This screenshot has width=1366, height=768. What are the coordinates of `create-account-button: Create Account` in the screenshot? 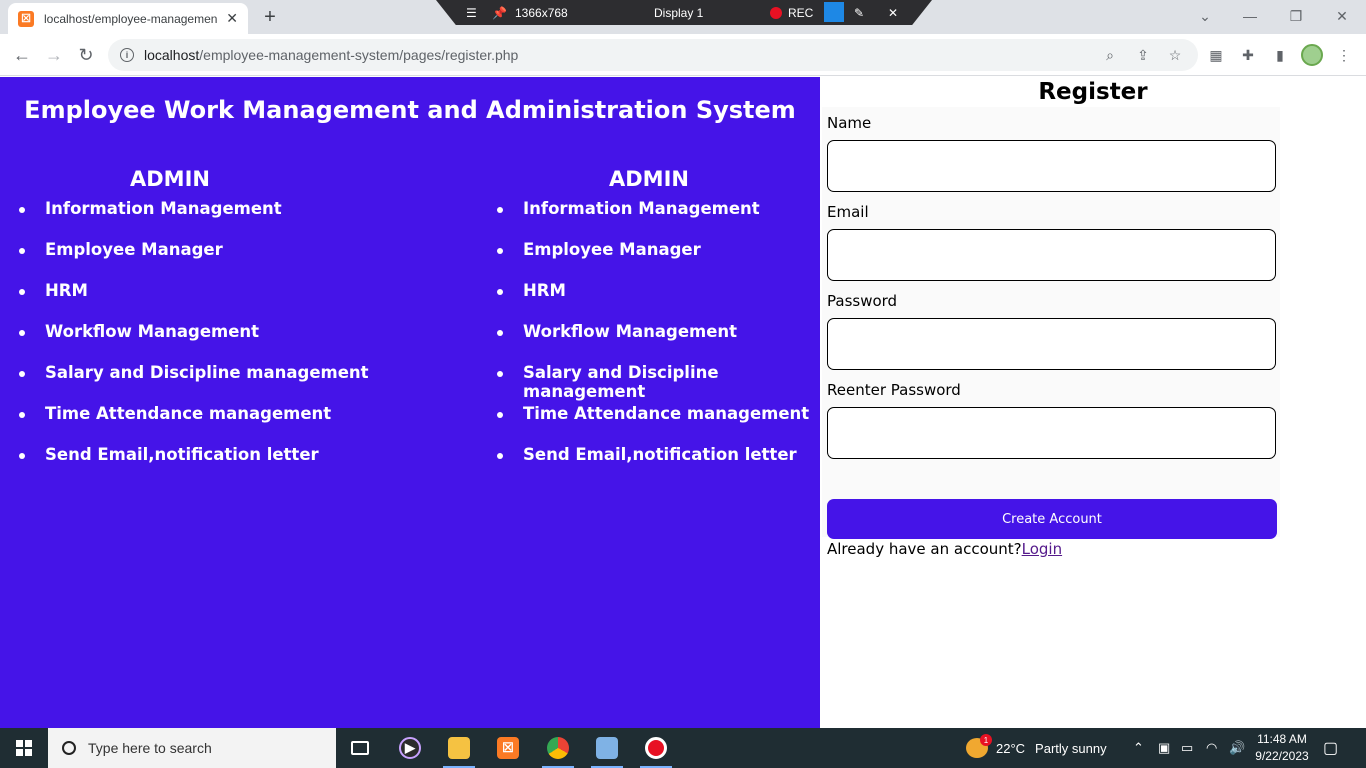 It's located at (1052, 519).